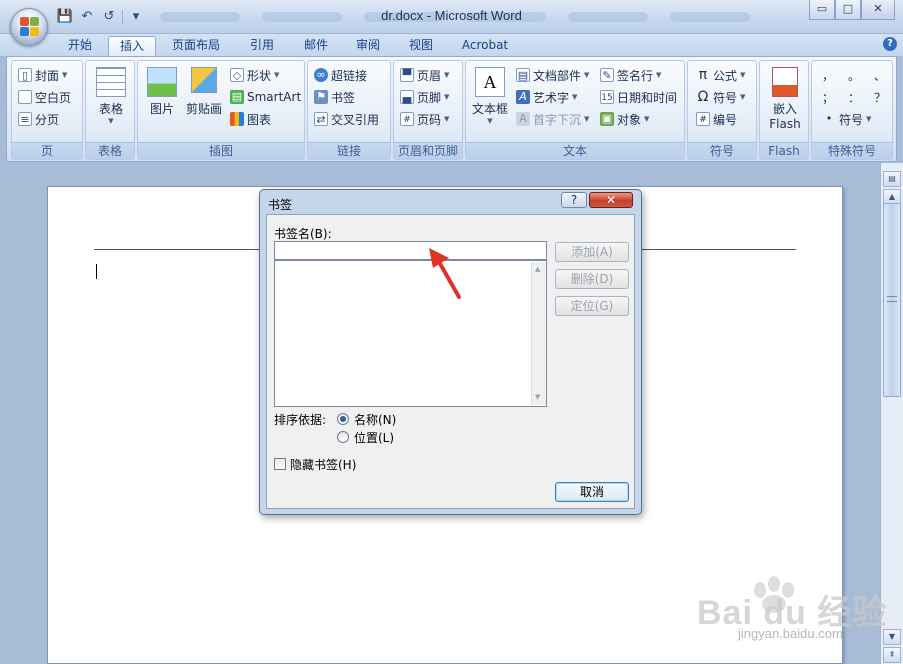  What do you see at coordinates (280, 464) in the screenshot?
I see `hidden-bookmarks-checkbox` at bounding box center [280, 464].